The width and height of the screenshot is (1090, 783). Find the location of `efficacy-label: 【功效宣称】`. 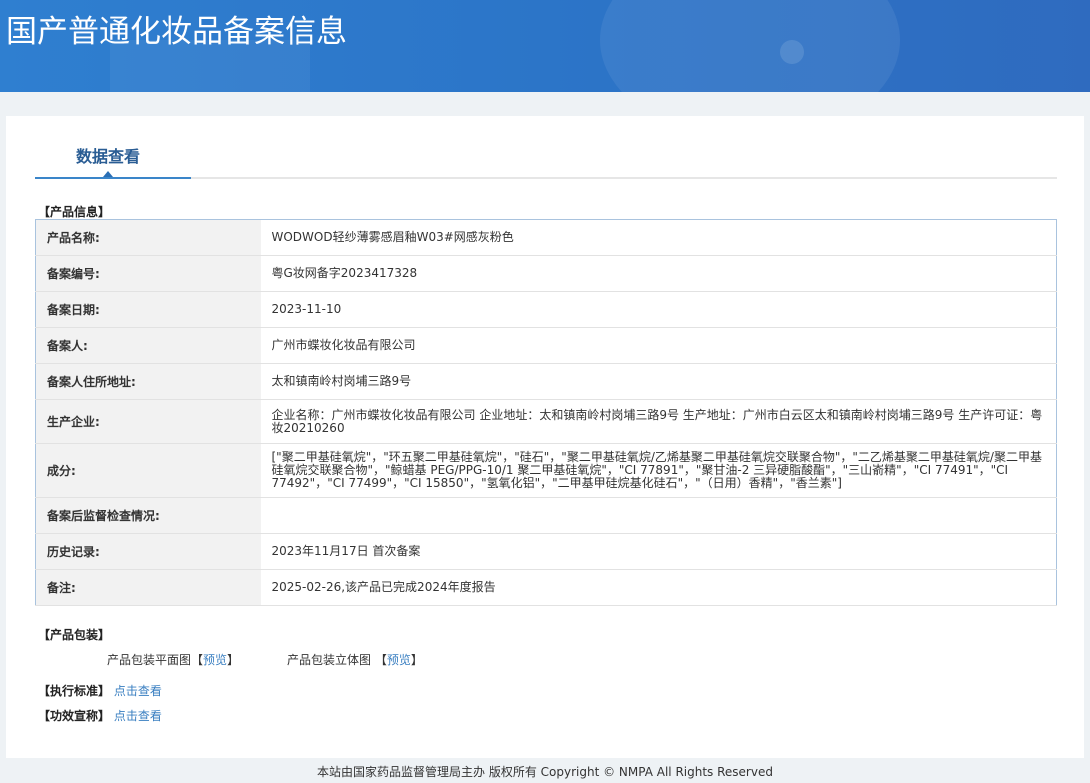

efficacy-label: 【功效宣称】 is located at coordinates (74, 716).